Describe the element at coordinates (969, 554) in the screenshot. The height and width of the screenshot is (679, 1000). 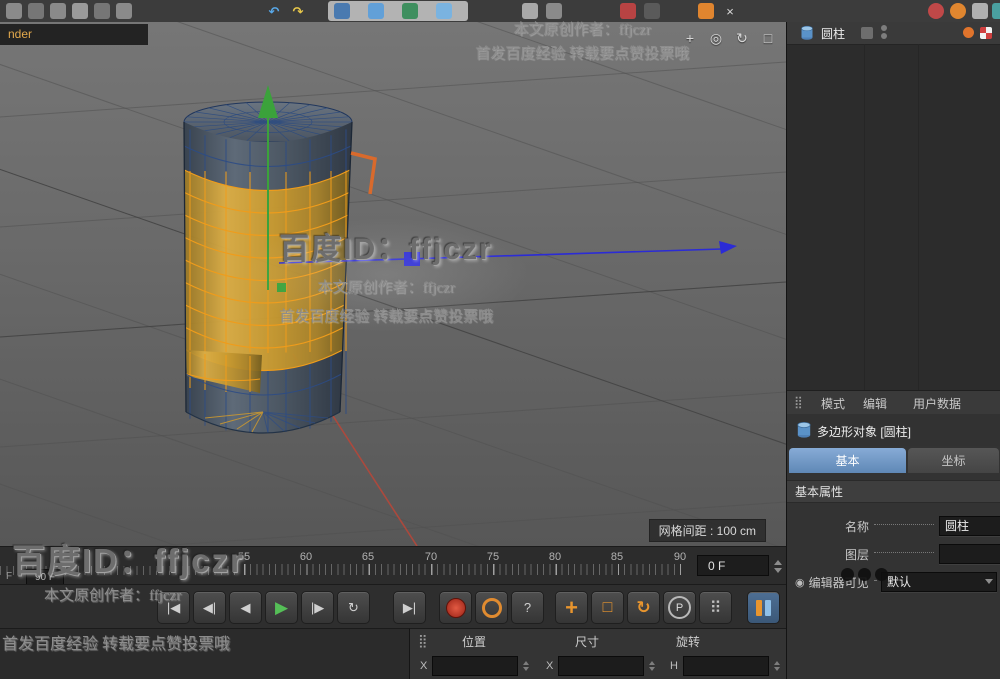
I see `layer-input` at that location.